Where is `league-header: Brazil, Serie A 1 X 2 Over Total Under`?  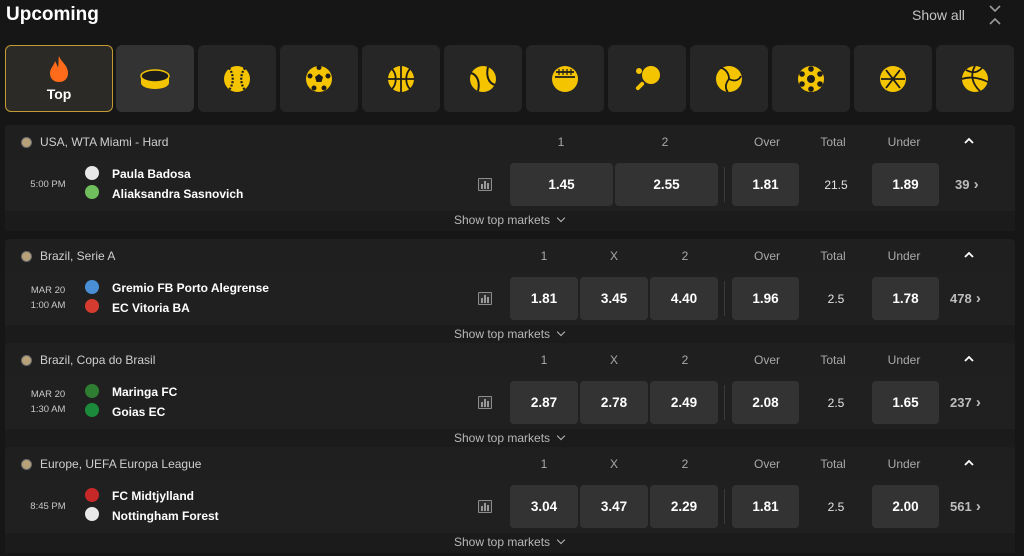 league-header: Brazil, Serie A 1 X 2 Over Total Under is located at coordinates (510, 256).